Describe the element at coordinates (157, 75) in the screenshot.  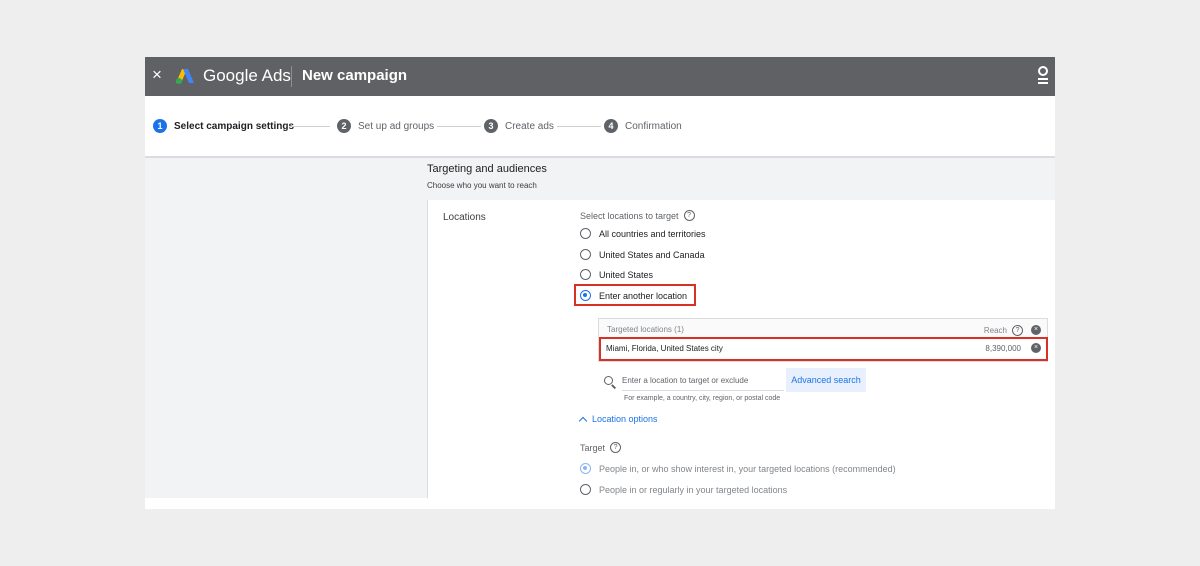
I see `close-icon: ×` at that location.